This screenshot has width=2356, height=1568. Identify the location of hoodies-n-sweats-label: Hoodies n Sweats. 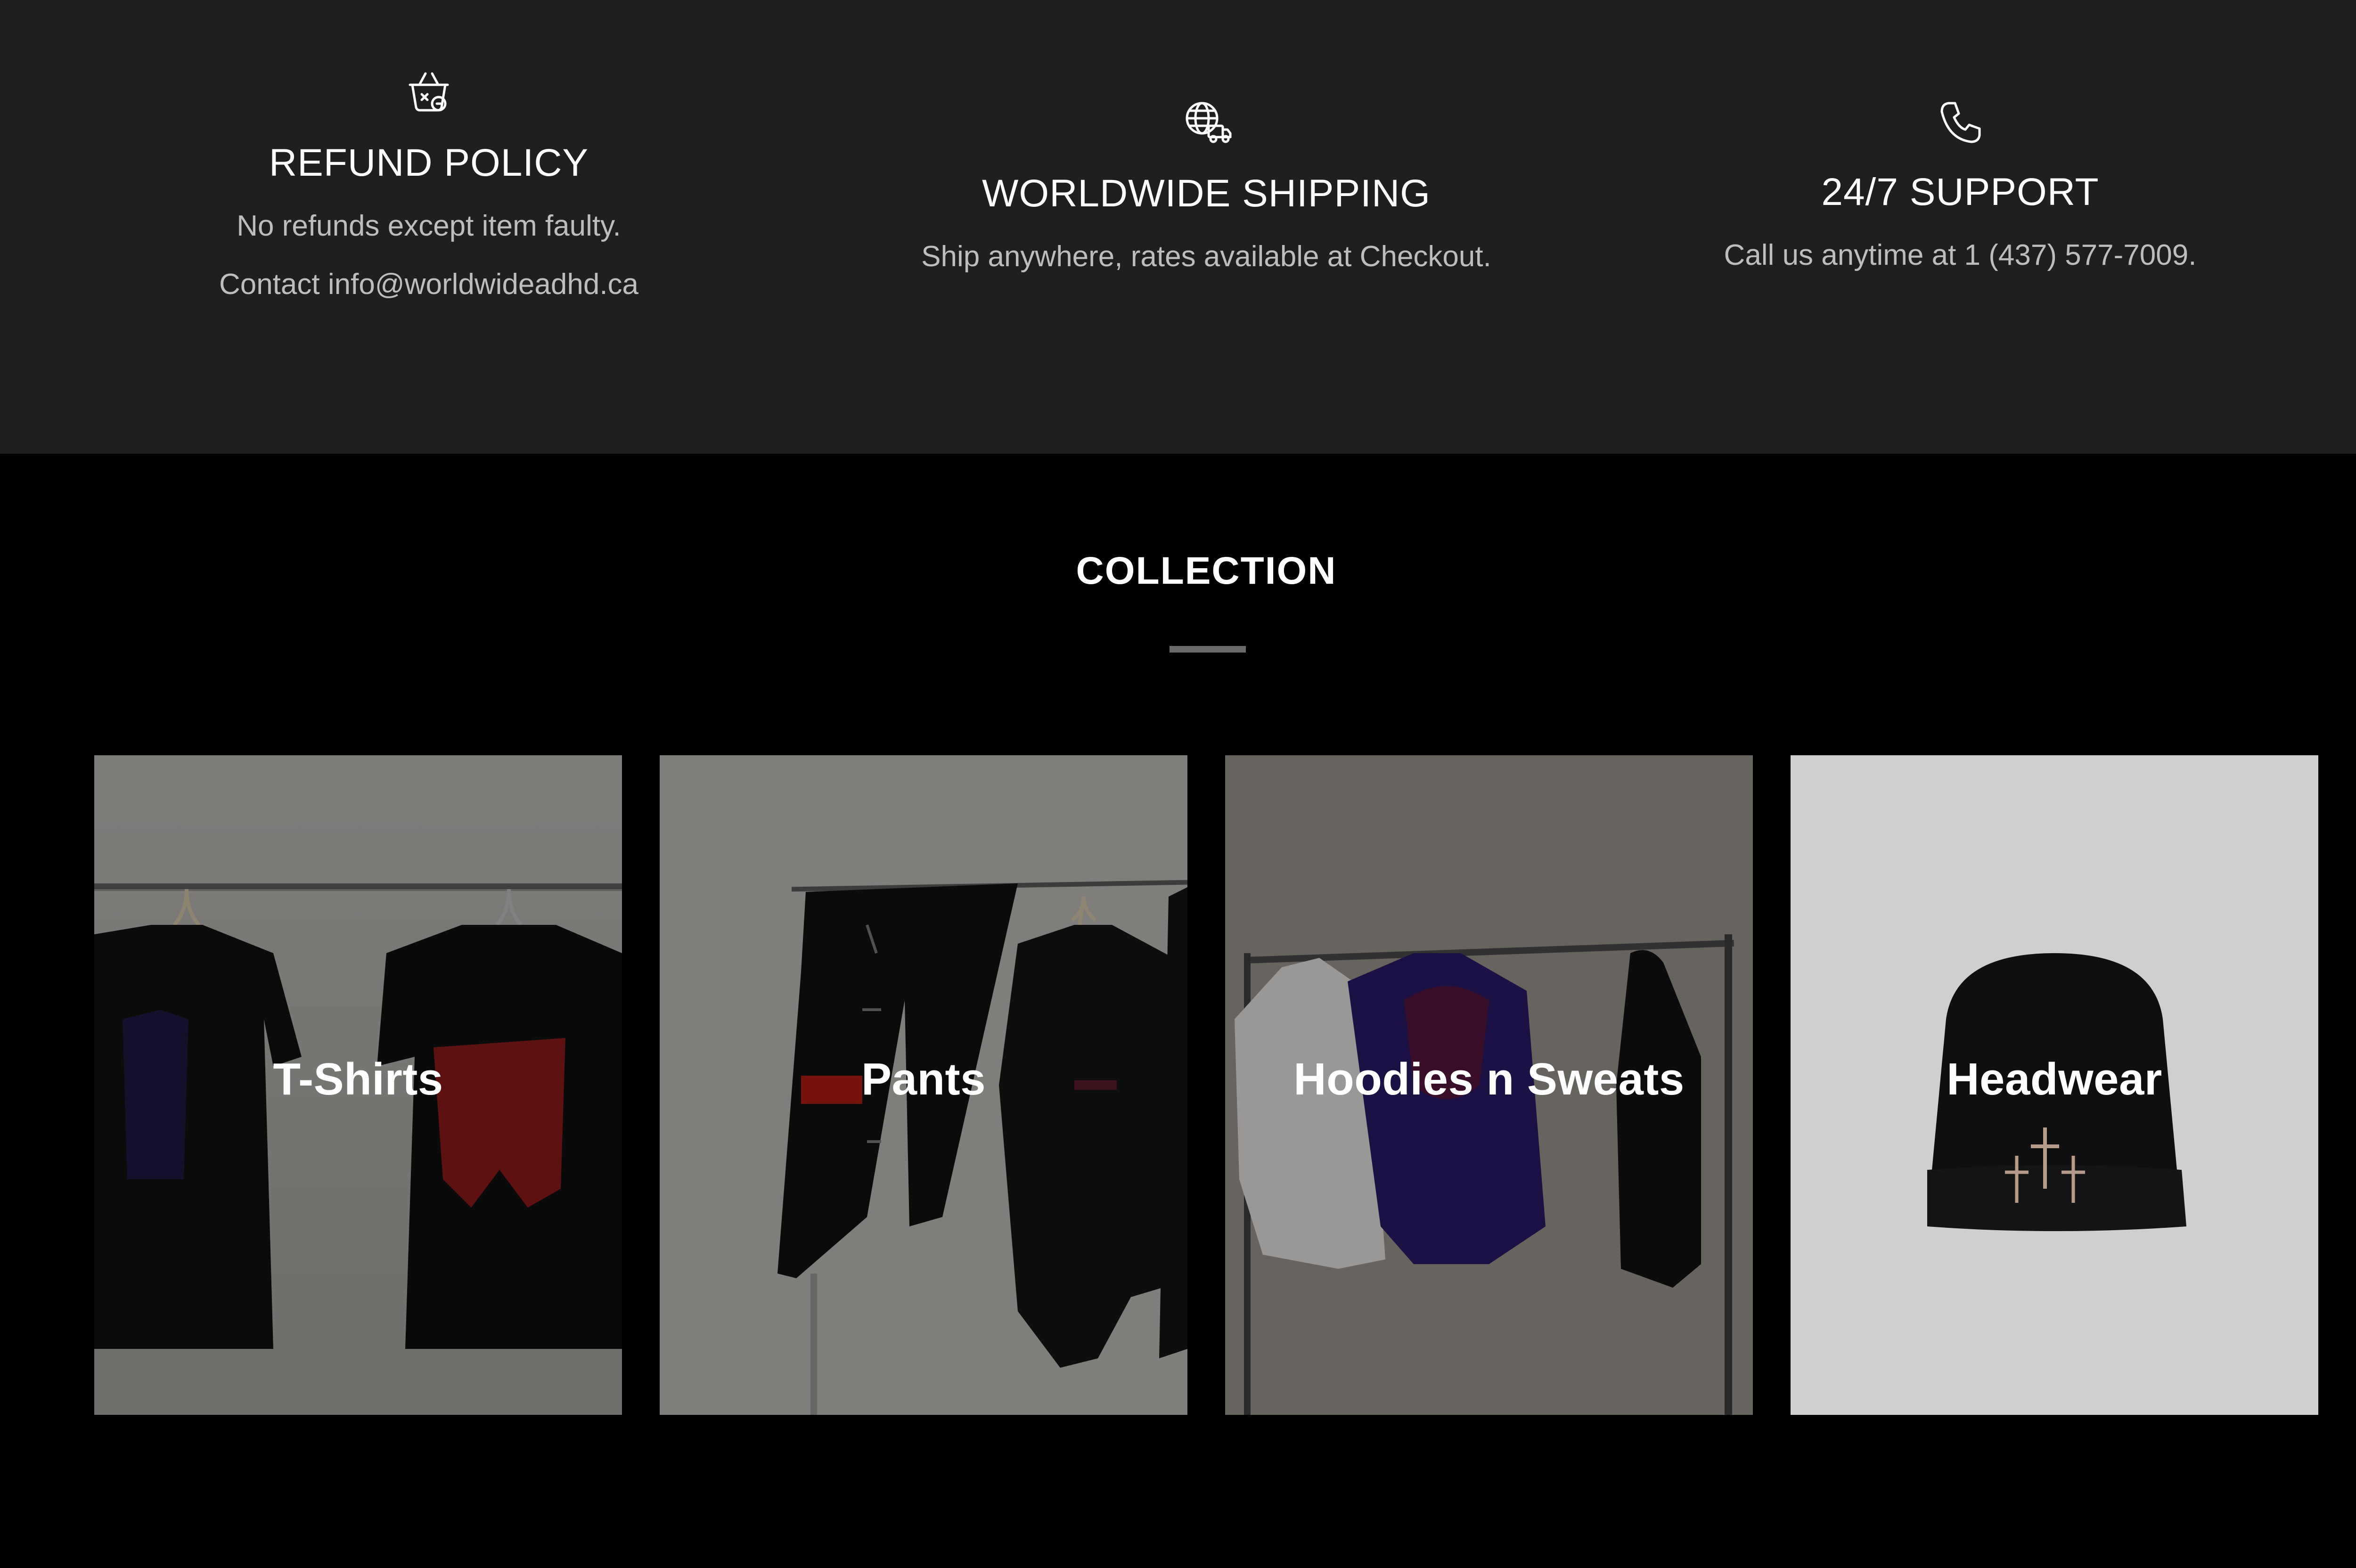
(1489, 1079).